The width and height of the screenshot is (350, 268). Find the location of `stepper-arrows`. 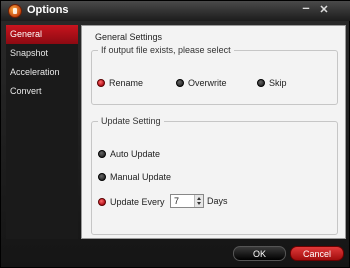

stepper-arrows is located at coordinates (198, 201).